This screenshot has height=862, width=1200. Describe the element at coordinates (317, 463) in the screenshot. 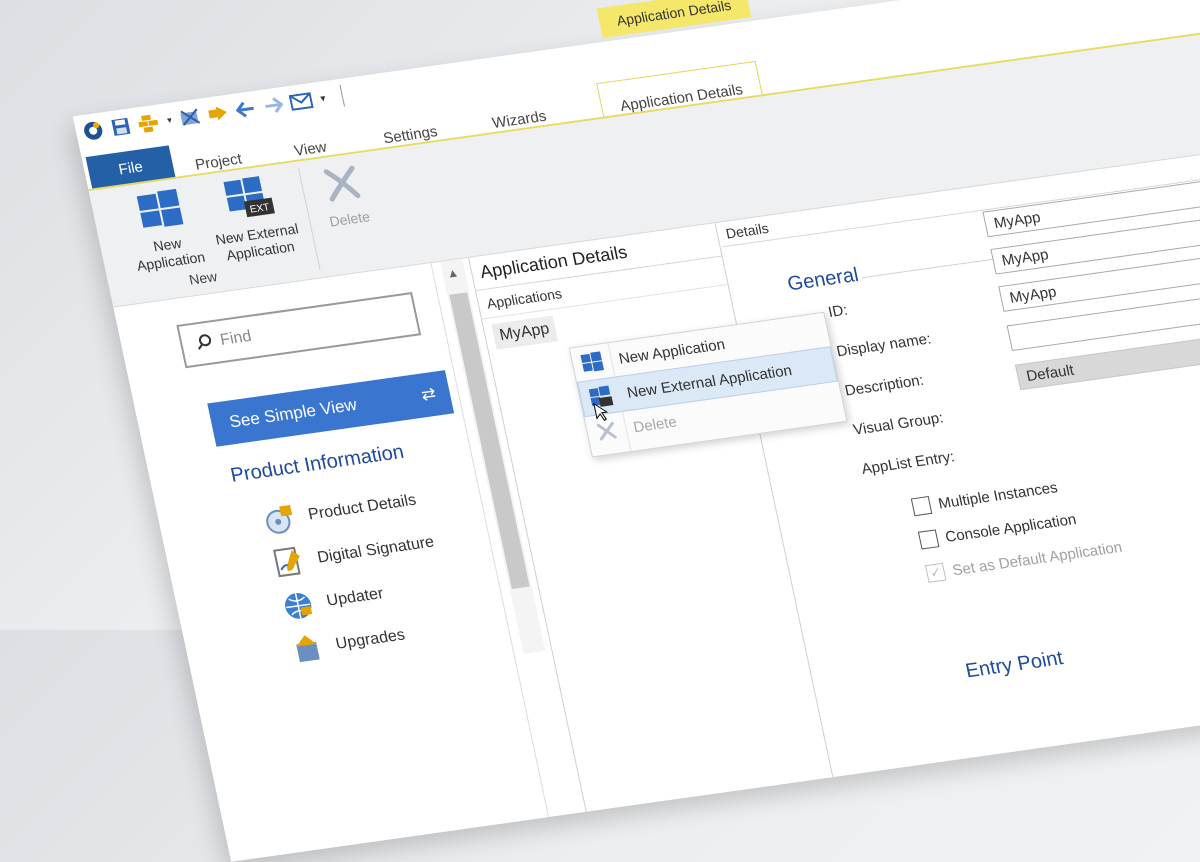

I see `nav-section-title: Product Information` at that location.